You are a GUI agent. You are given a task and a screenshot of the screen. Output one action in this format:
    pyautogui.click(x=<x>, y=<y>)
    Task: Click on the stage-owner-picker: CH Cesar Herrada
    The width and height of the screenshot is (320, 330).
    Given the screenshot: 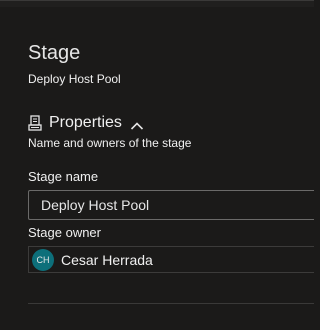 What is the action you would take?
    pyautogui.click(x=171, y=259)
    